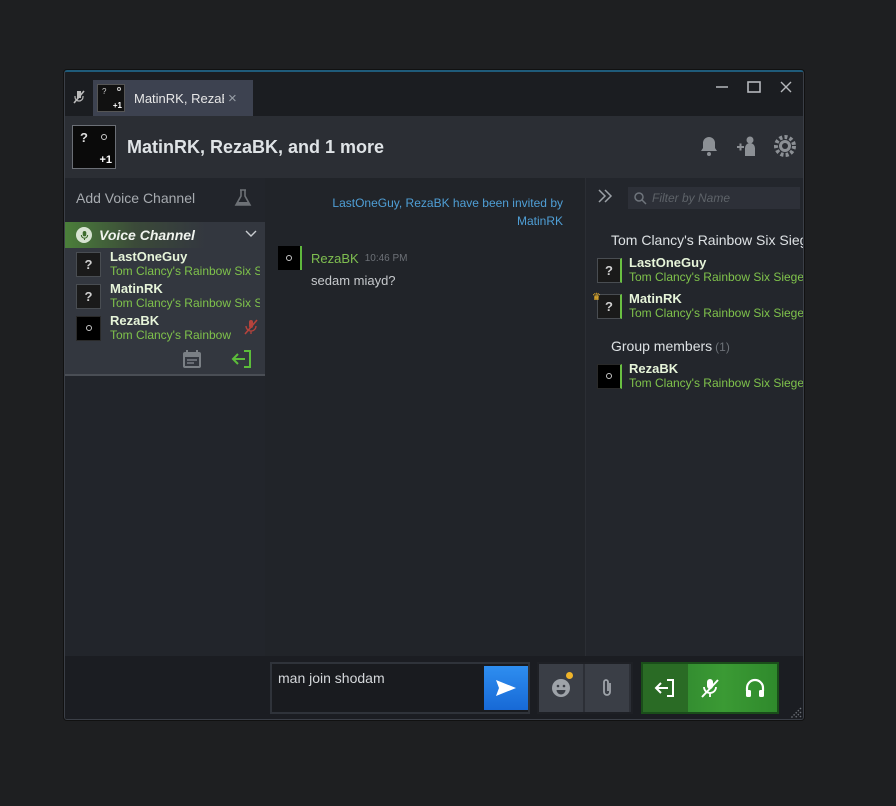 The width and height of the screenshot is (896, 806). I want to click on flask-icon, so click(243, 198).